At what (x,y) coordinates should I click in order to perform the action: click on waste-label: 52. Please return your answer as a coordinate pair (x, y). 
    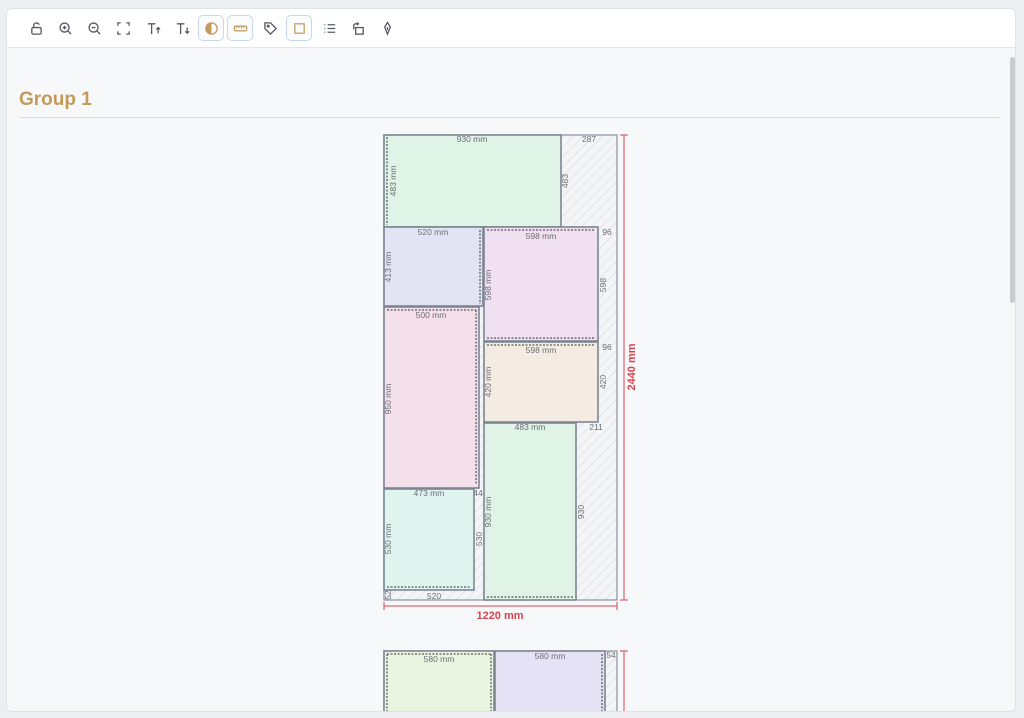
    Looking at the image, I should click on (388, 595).